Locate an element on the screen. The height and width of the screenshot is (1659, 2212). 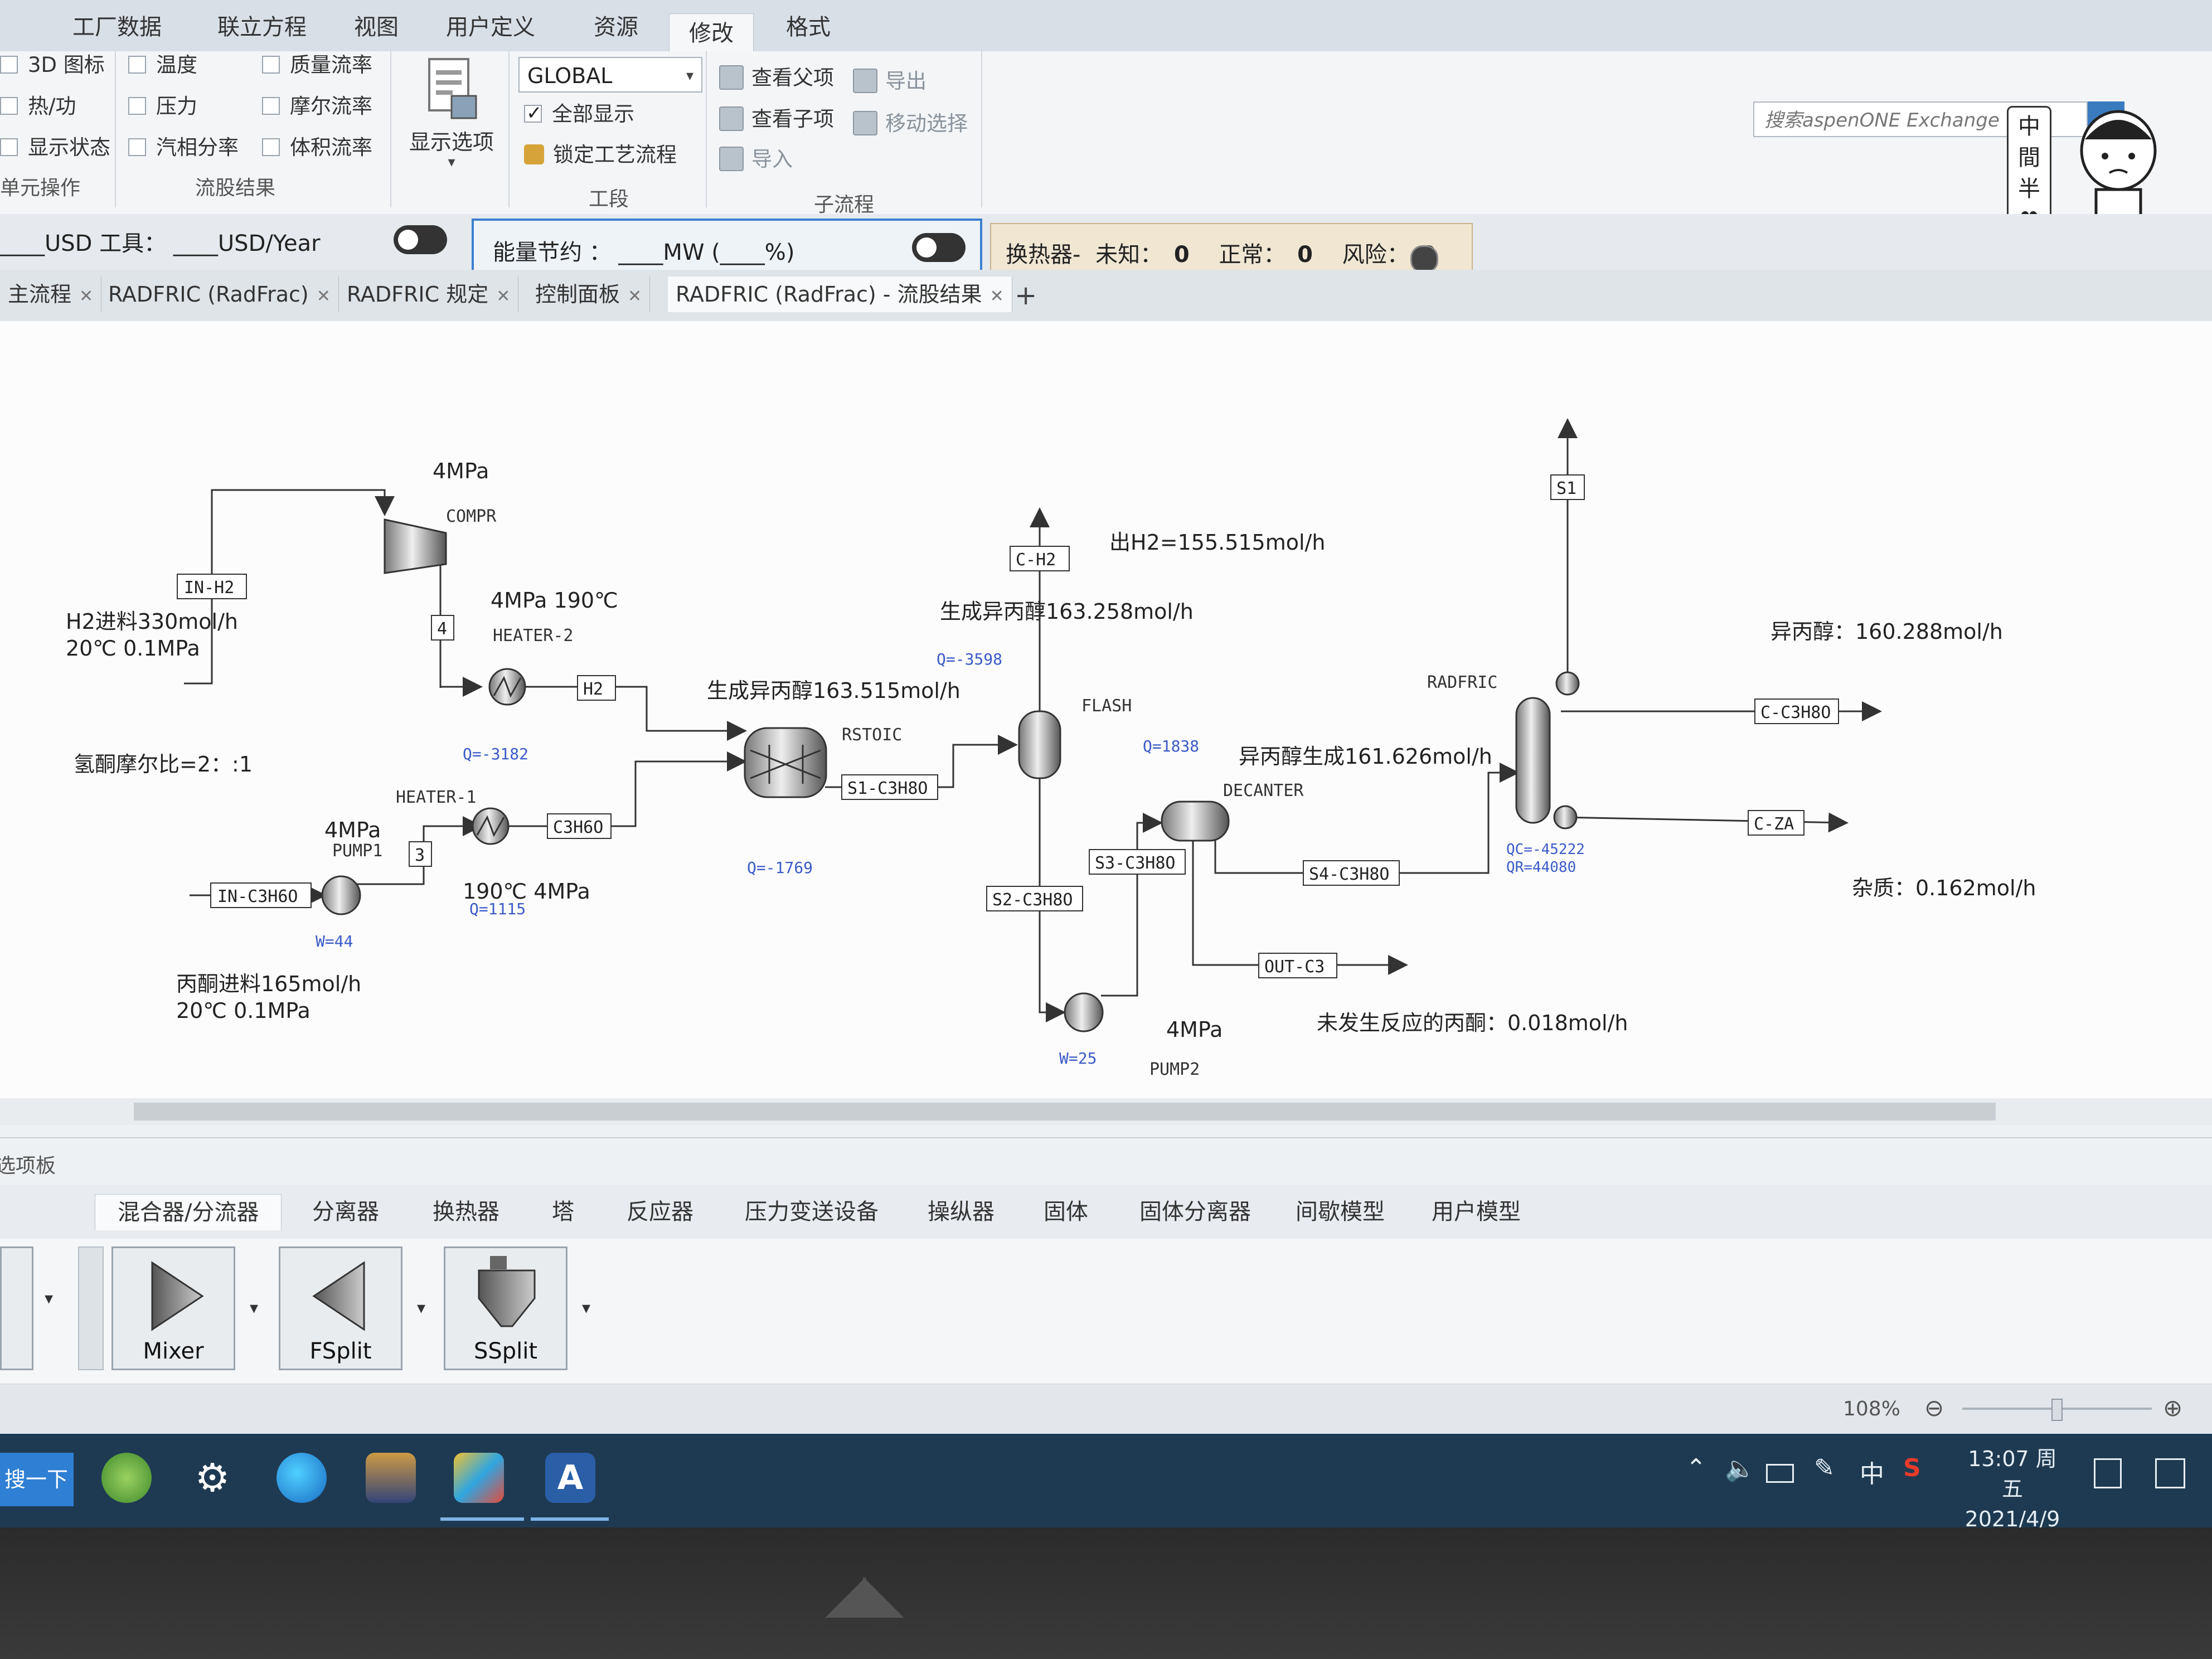
tab-manipulators: 操纵器 is located at coordinates (961, 1212).